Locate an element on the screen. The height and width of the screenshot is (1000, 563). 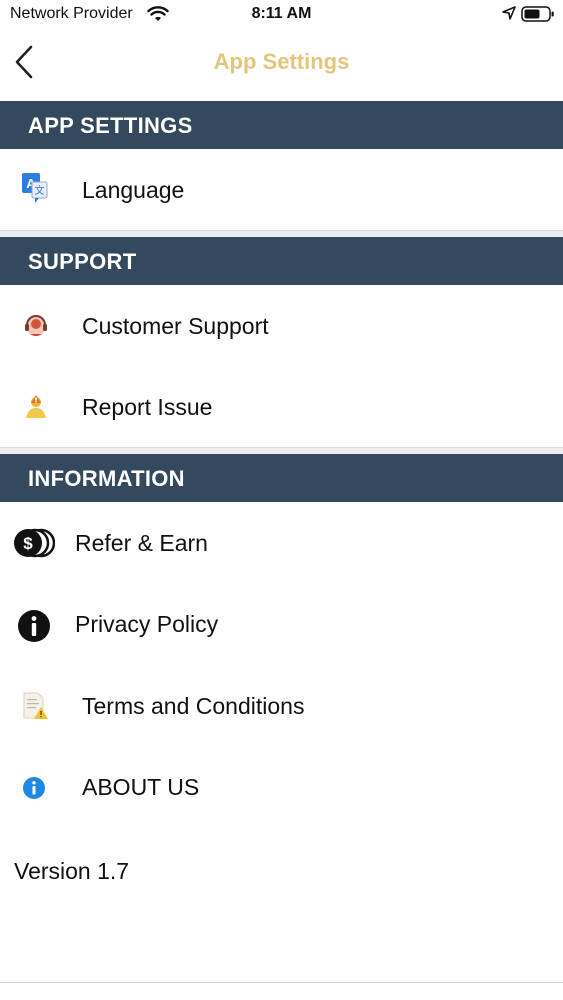
bottom-divider is located at coordinates (281, 982).